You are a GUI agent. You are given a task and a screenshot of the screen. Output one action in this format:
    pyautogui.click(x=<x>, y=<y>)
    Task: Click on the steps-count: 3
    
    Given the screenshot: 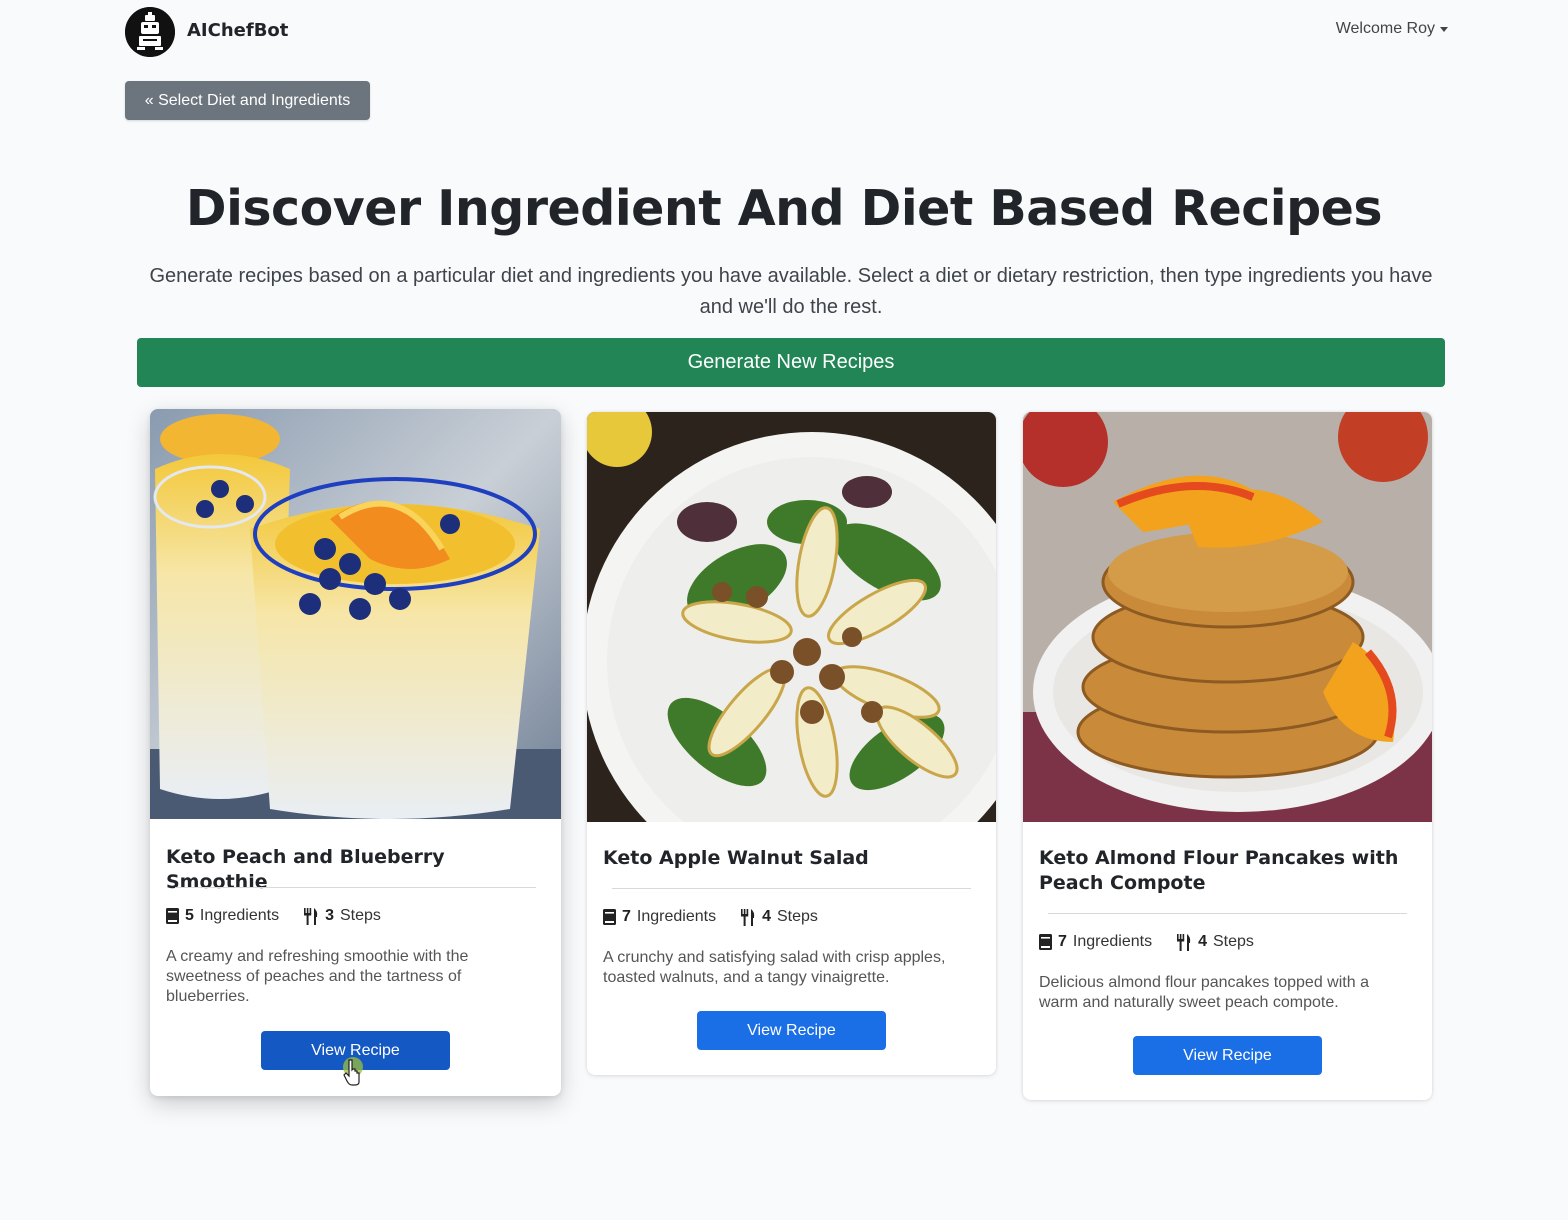 What is the action you would take?
    pyautogui.click(x=329, y=915)
    